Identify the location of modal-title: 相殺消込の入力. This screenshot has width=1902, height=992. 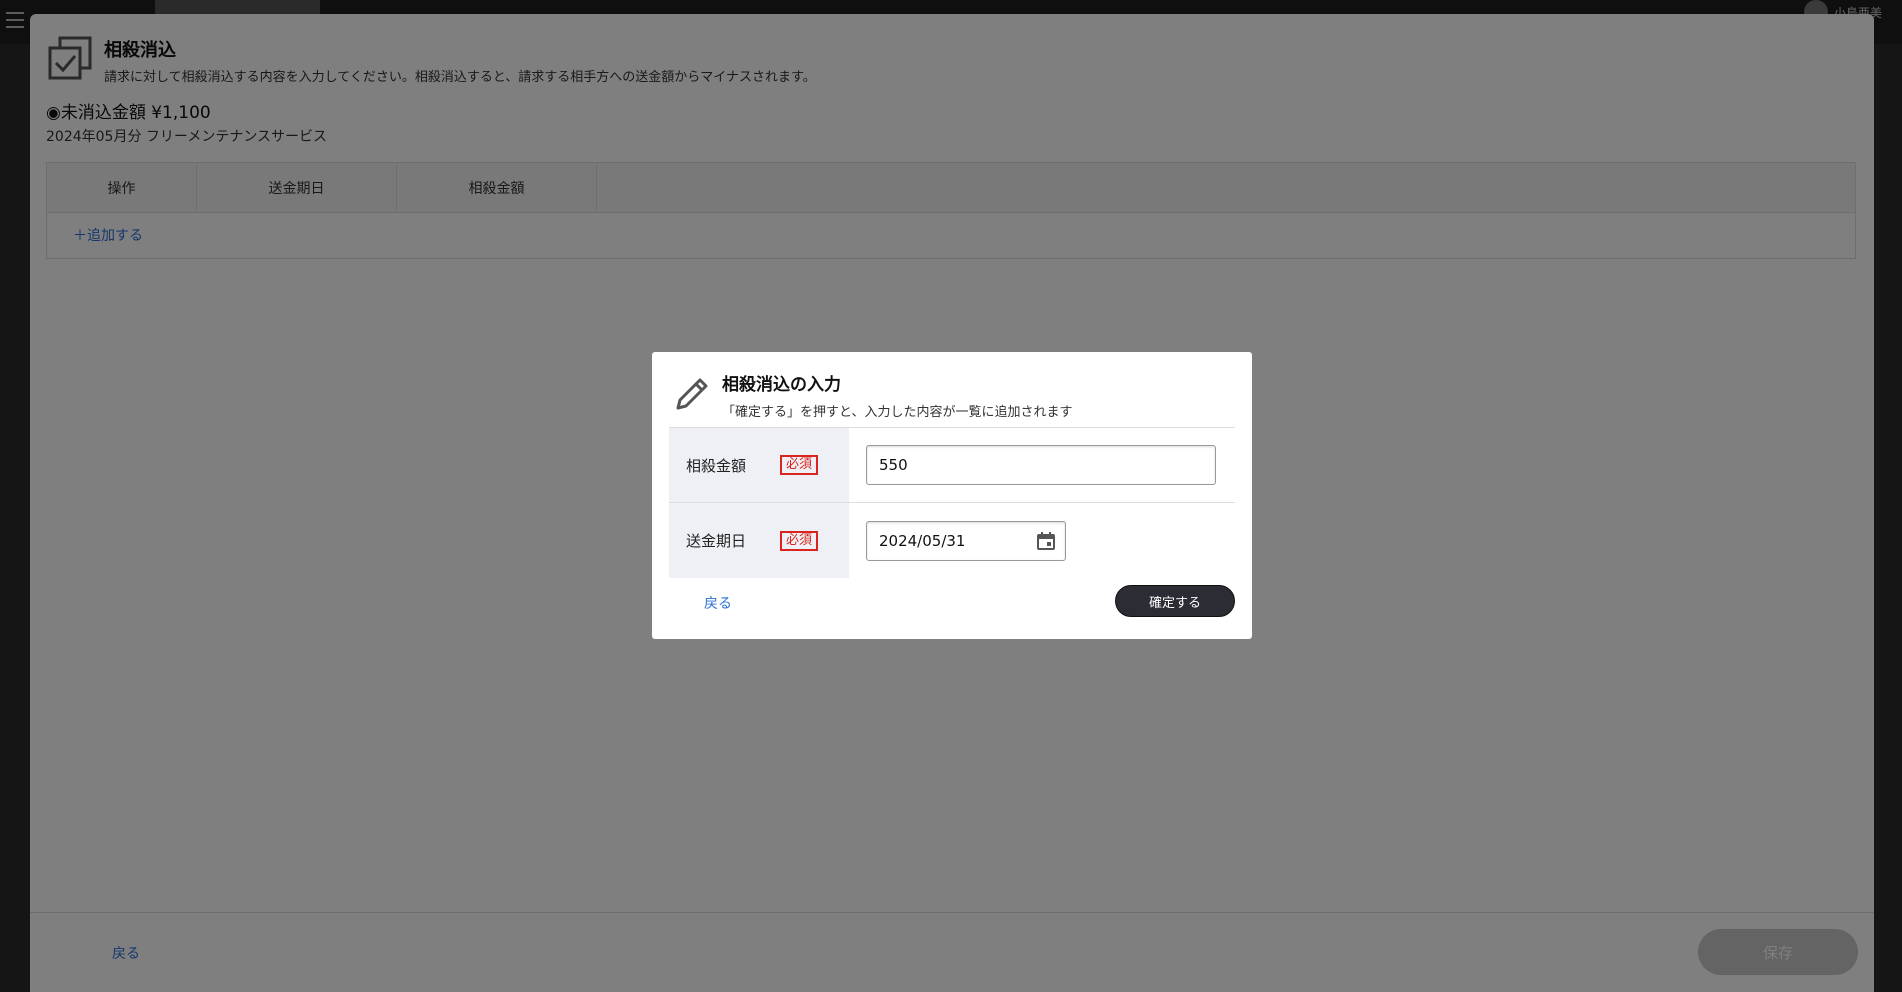
(781, 385).